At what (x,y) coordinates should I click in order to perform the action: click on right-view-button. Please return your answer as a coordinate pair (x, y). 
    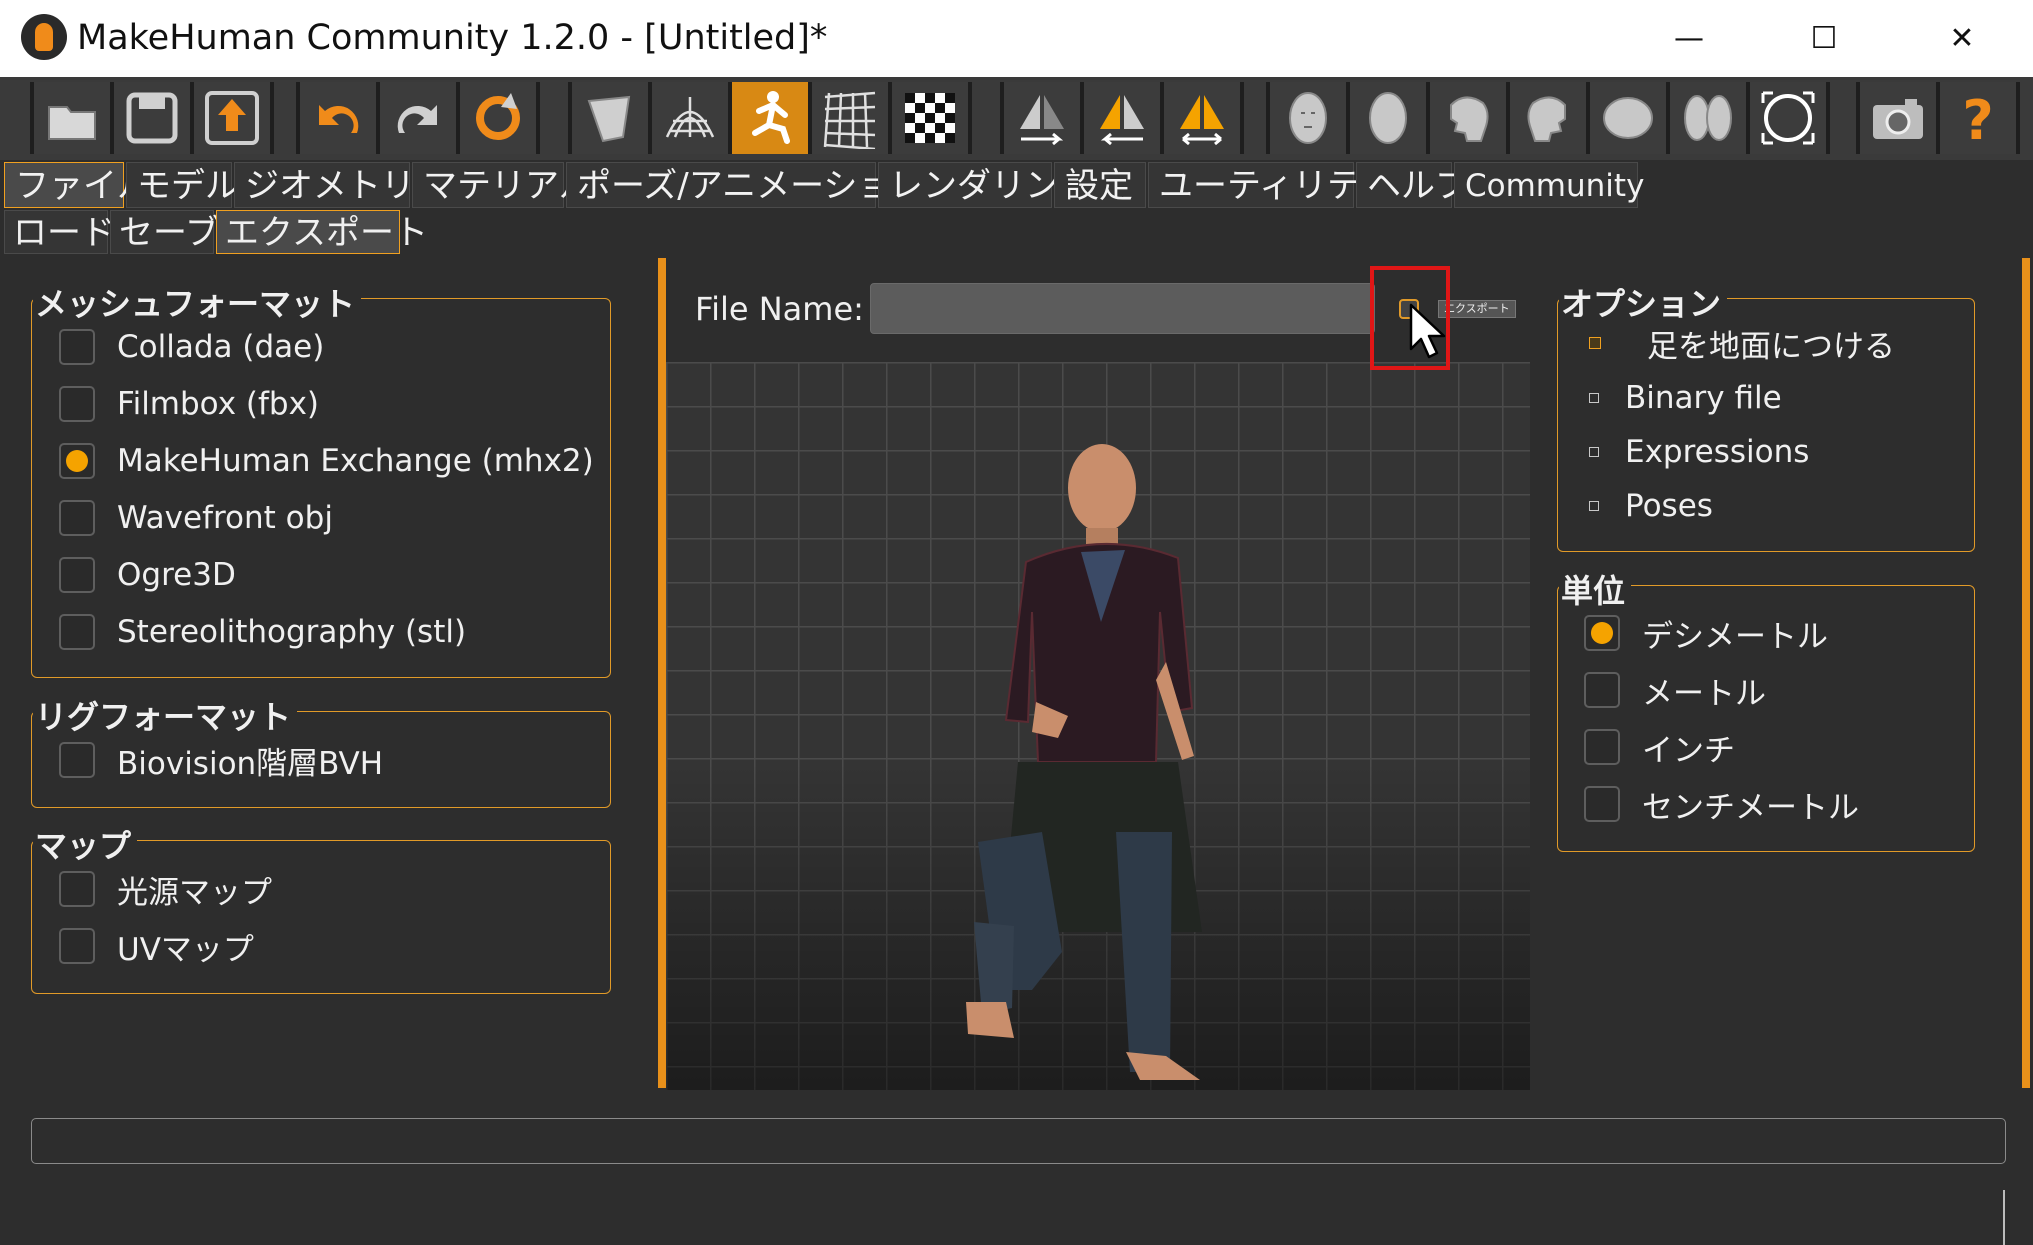
    Looking at the image, I should click on (1548, 118).